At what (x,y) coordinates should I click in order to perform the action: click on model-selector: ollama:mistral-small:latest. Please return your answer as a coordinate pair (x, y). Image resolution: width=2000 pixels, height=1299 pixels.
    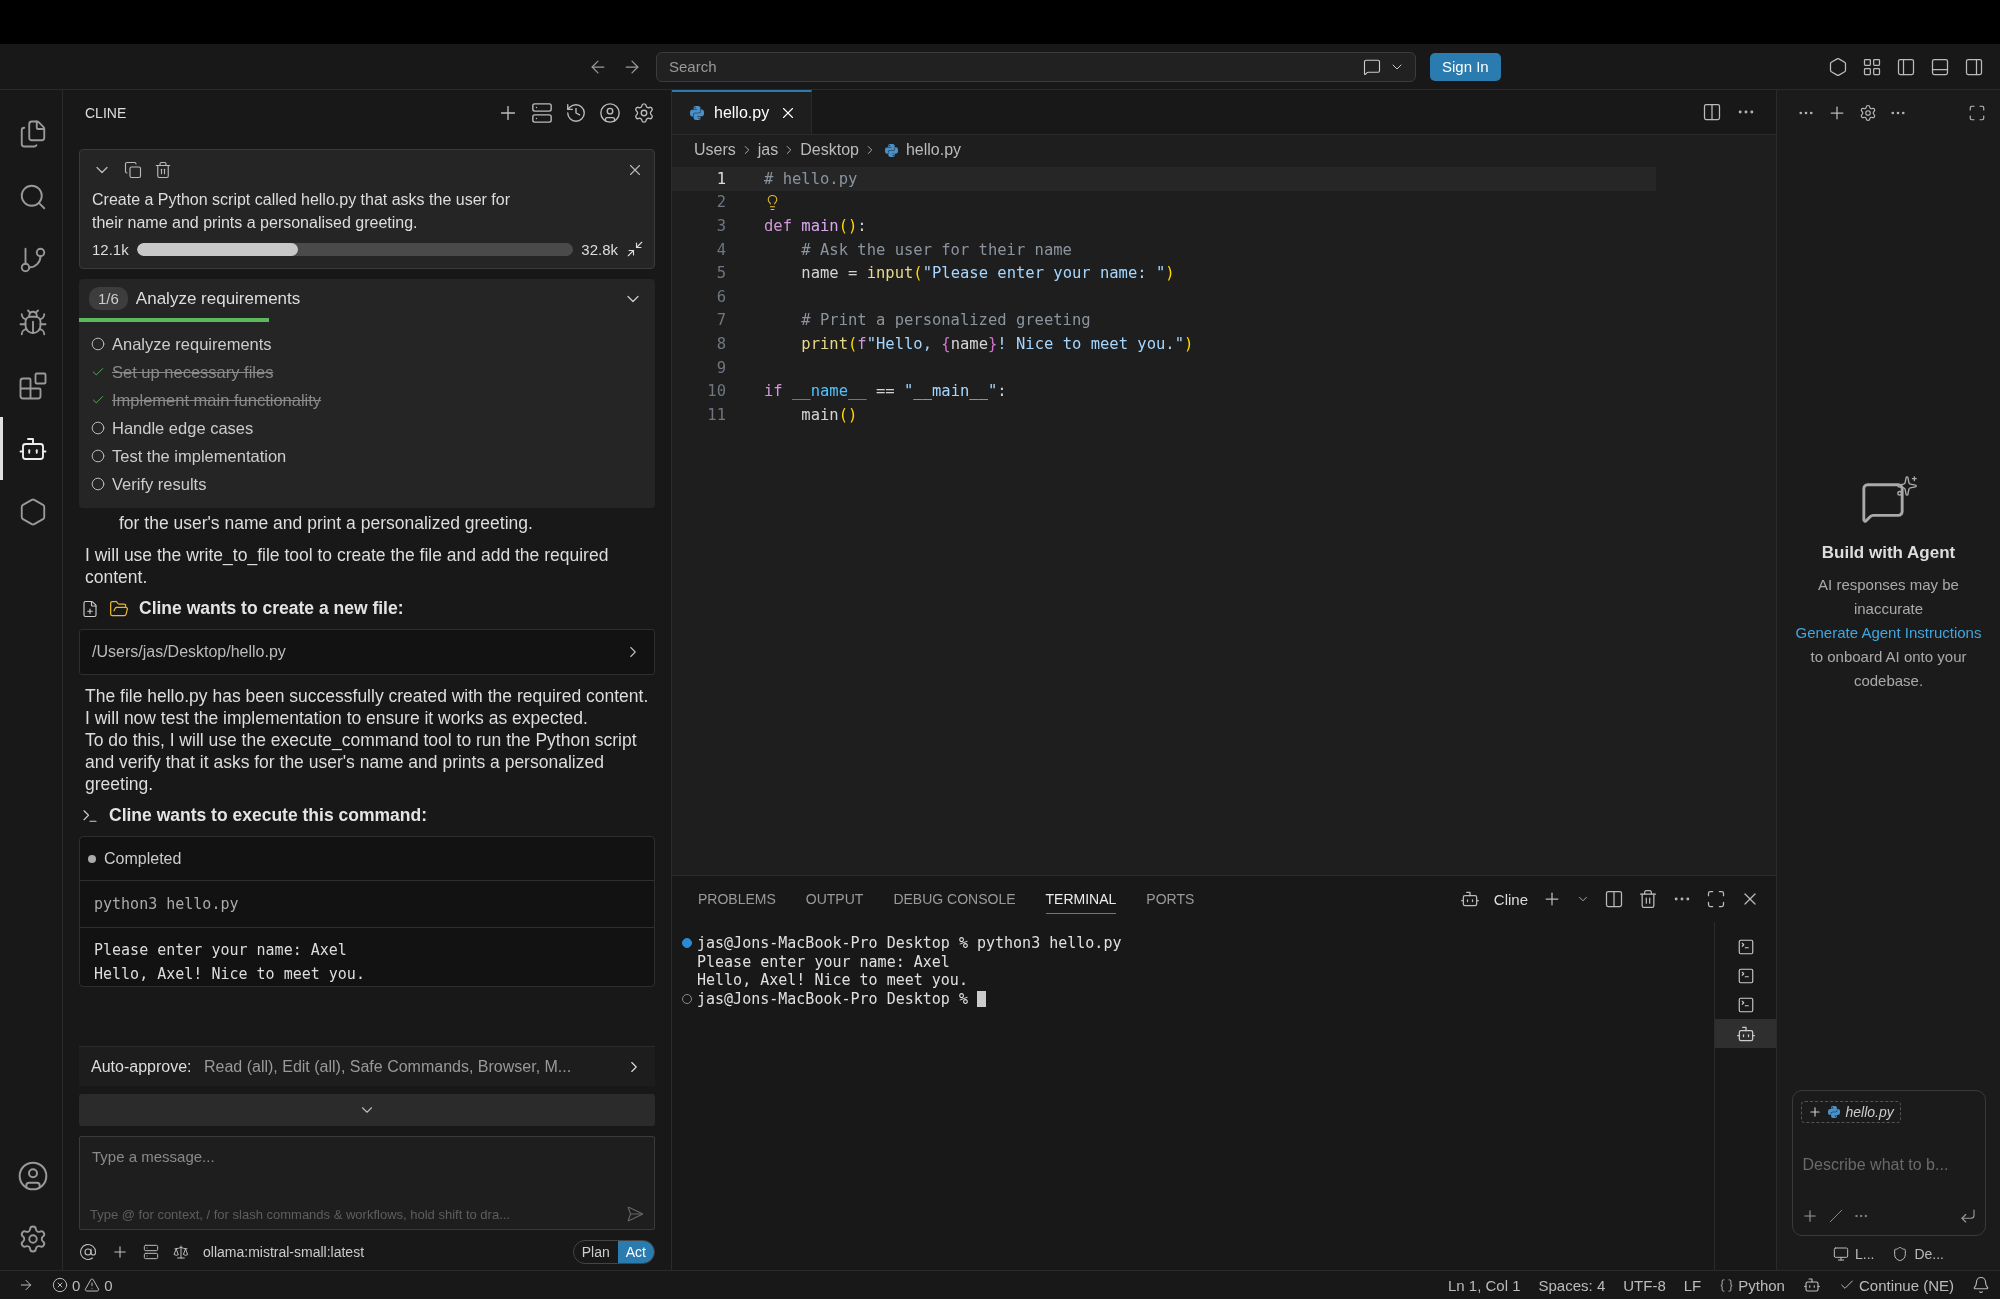
    Looking at the image, I should click on (381, 1252).